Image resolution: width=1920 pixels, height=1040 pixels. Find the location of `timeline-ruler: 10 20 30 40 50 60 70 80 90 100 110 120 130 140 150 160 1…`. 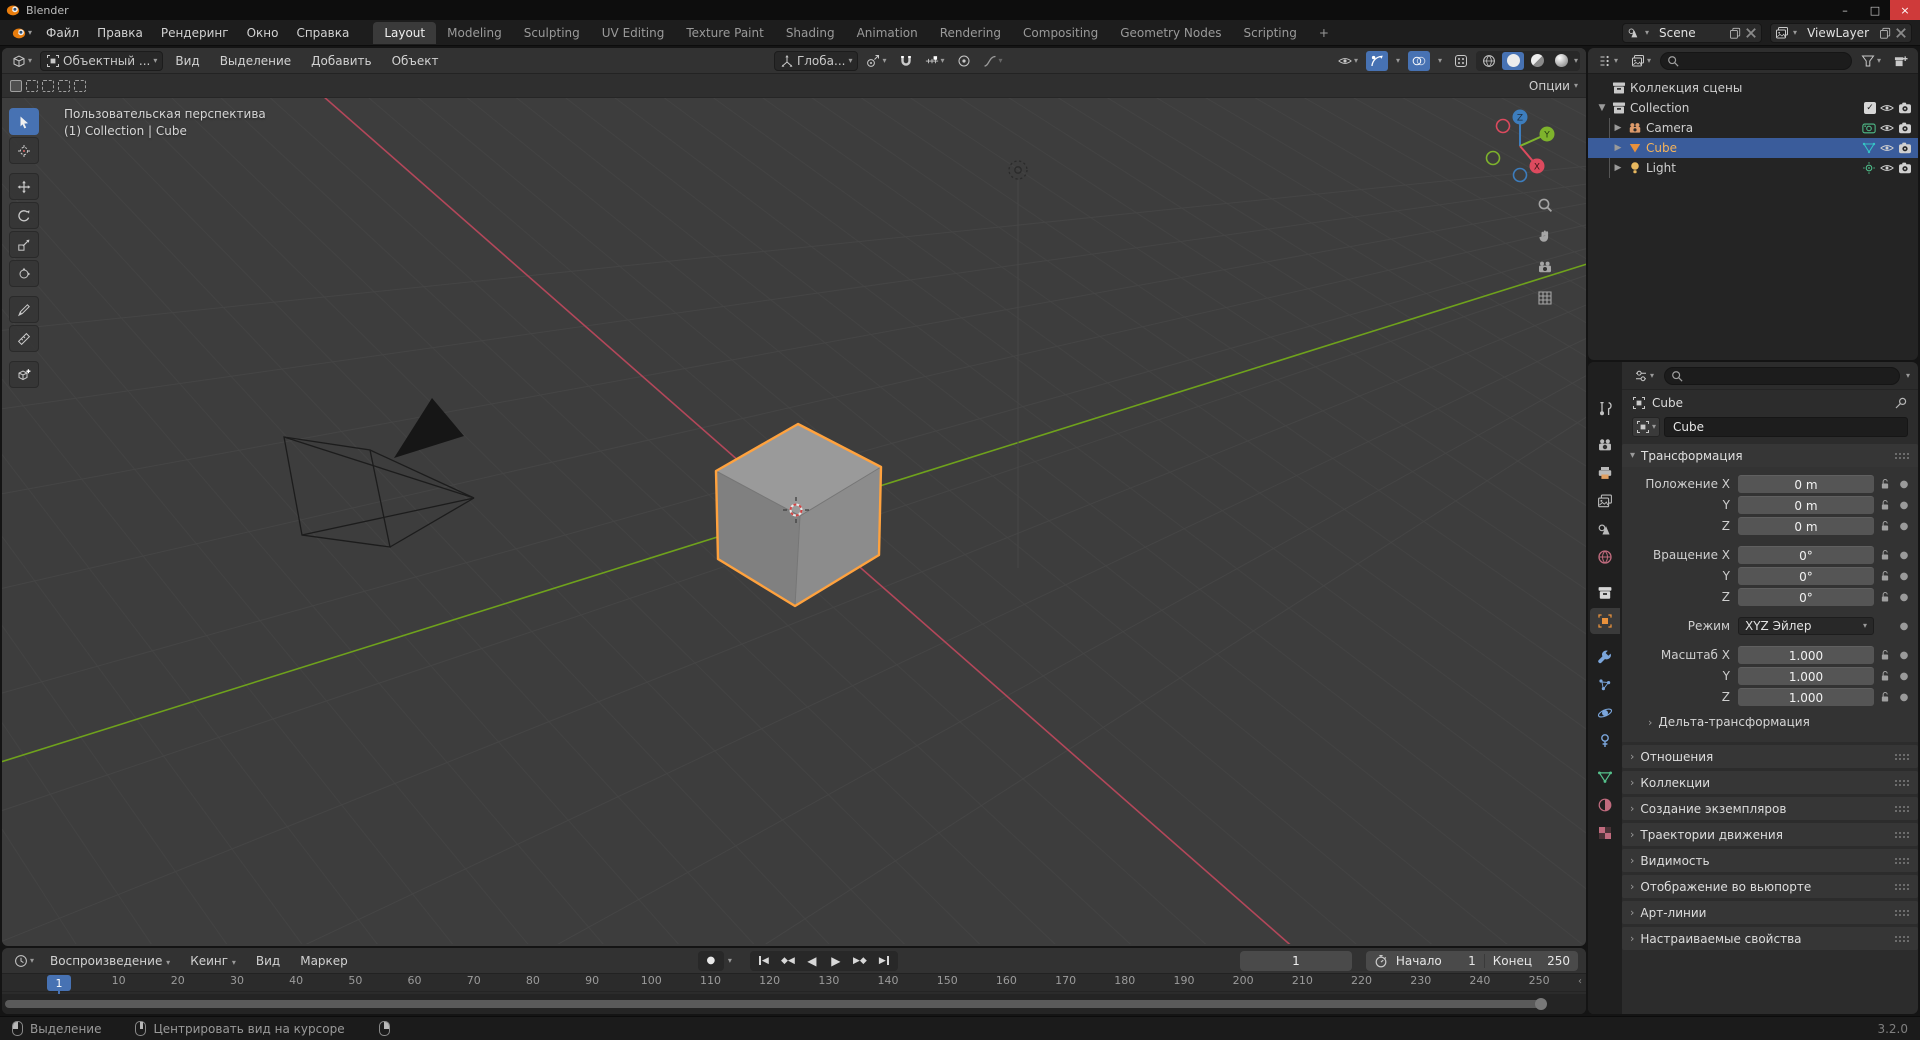

timeline-ruler: 10 20 30 40 50 60 70 80 90 100 110 120 130 140 150 160 1… is located at coordinates (794, 983).